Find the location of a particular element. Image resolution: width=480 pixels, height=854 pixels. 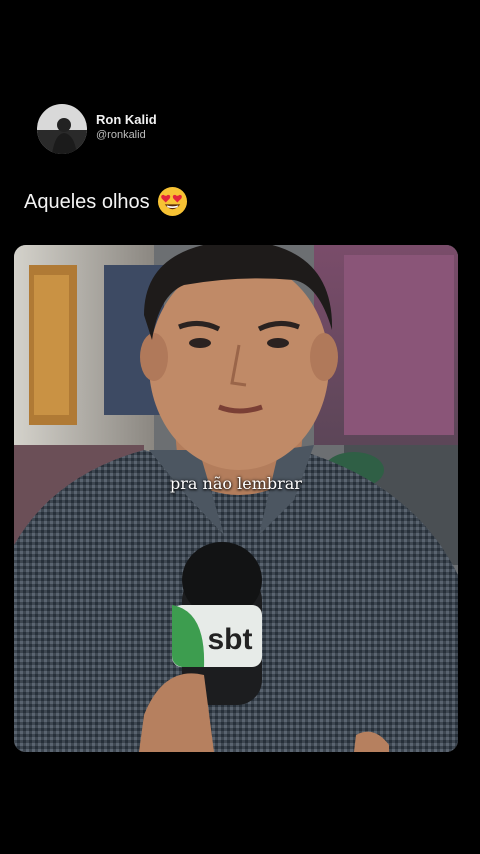

heart-eyes-emoji-icon is located at coordinates (172, 201).